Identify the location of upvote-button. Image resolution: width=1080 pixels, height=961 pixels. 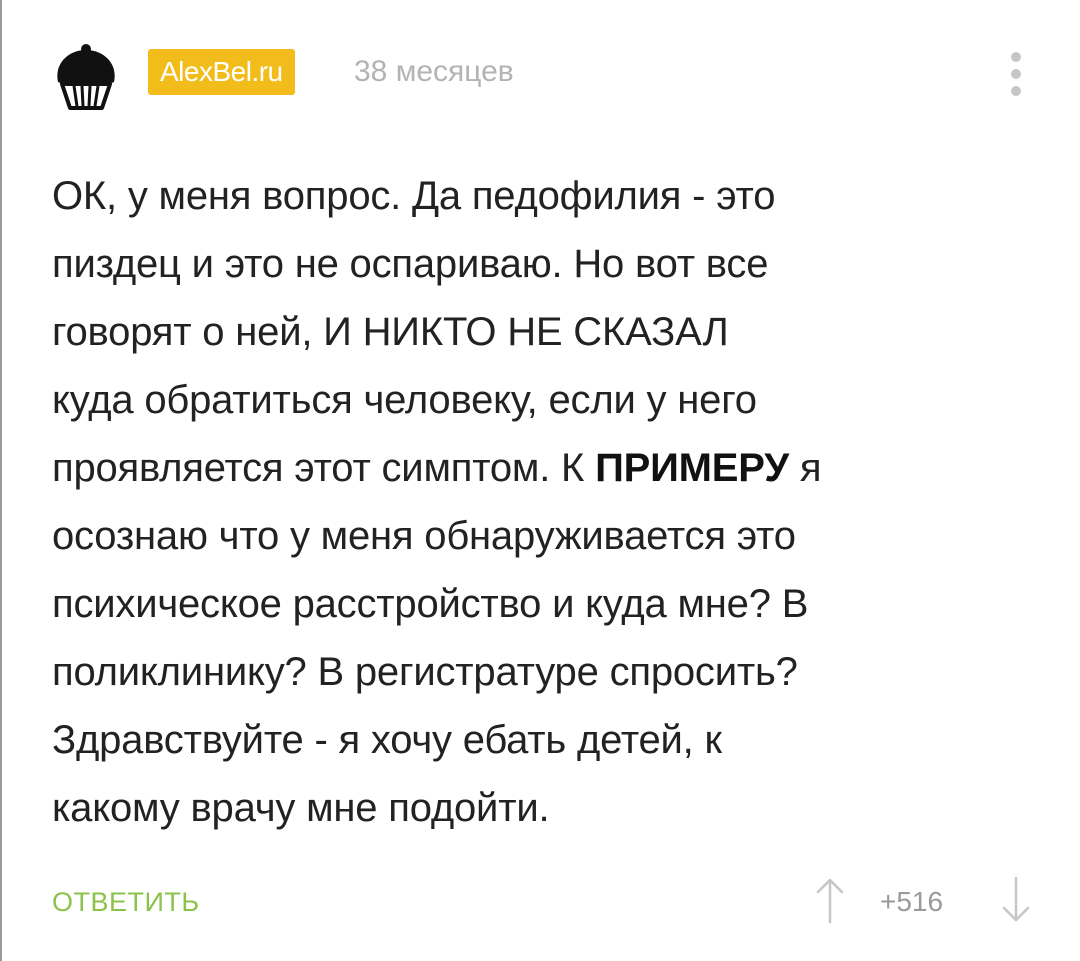
(830, 900).